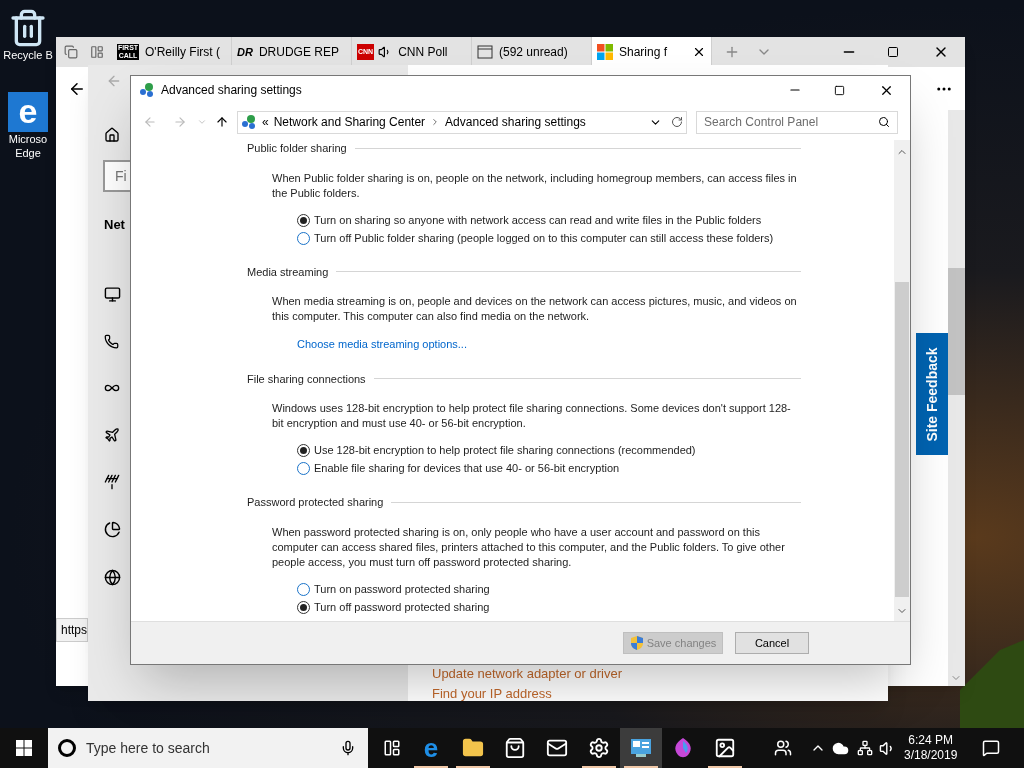  I want to click on monitor-icon, so click(112, 294).